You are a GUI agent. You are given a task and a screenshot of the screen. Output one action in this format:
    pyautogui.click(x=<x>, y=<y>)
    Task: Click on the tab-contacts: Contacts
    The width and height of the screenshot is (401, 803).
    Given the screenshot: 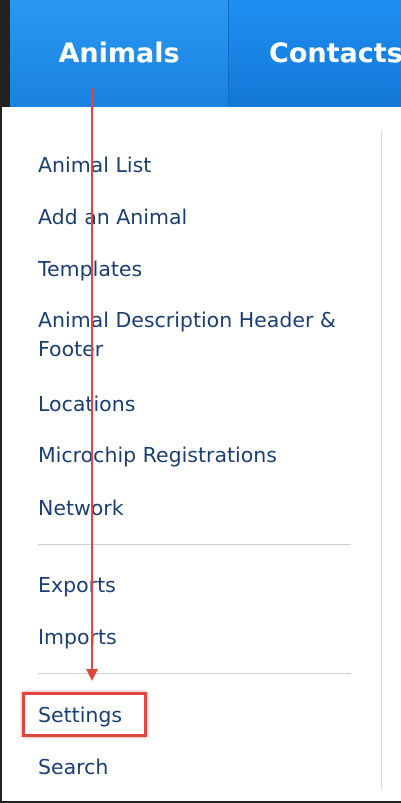 What is the action you would take?
    pyautogui.click(x=315, y=53)
    